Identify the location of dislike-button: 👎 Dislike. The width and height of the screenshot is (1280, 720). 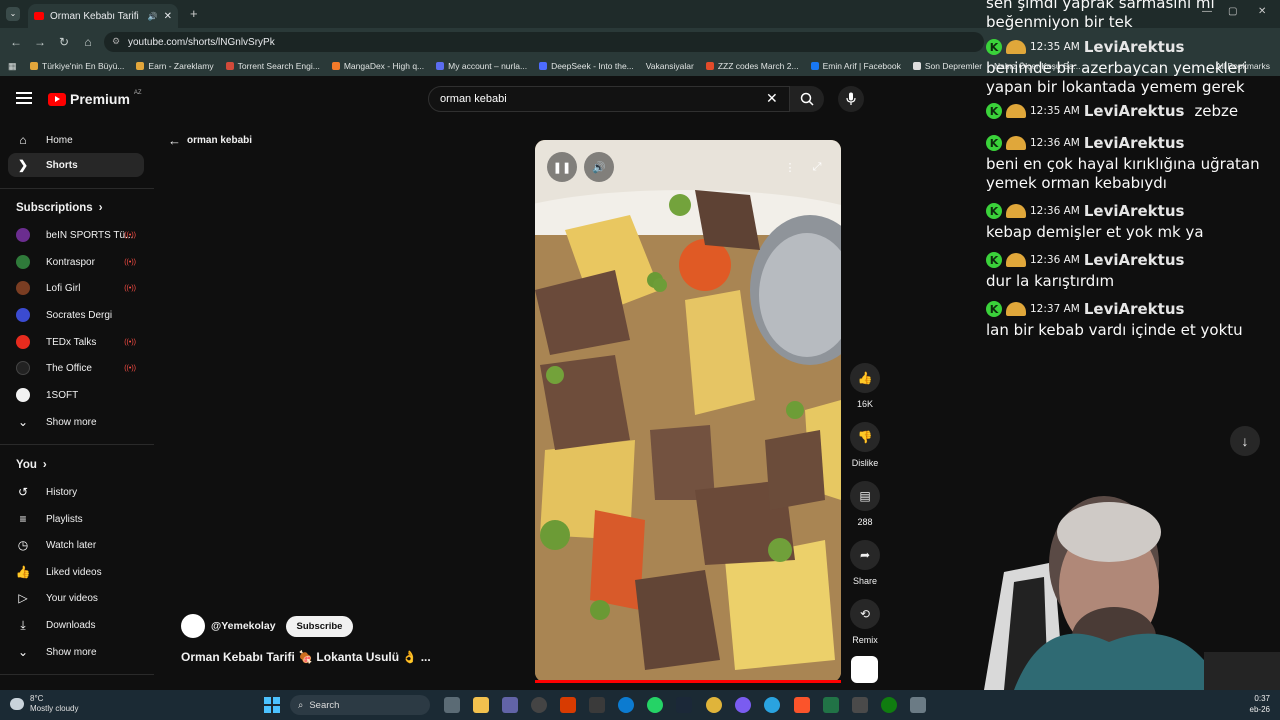
(865, 445).